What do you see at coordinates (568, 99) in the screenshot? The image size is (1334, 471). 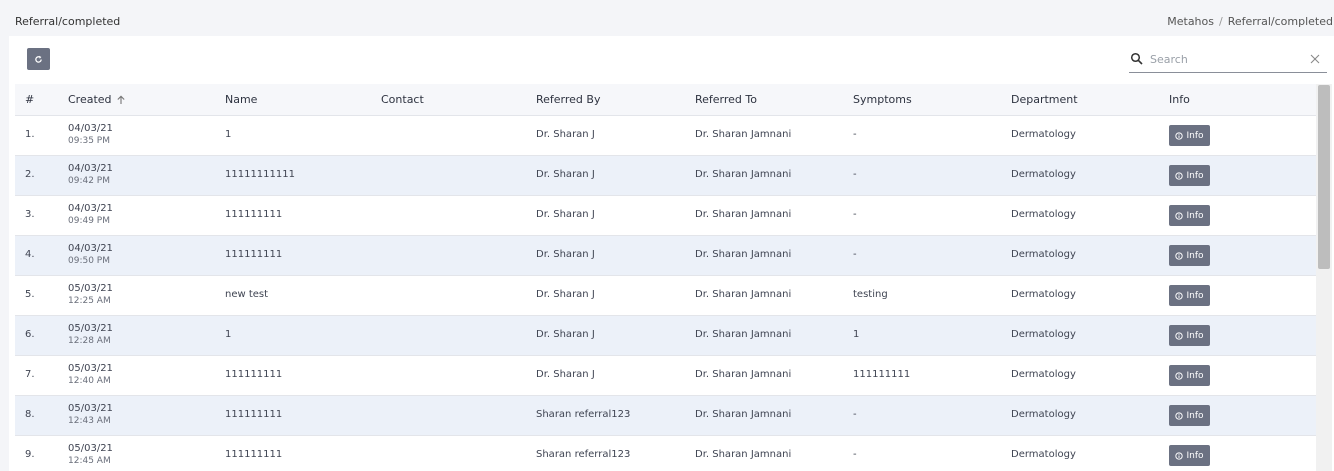 I see `header-referred-by: Referred By` at bounding box center [568, 99].